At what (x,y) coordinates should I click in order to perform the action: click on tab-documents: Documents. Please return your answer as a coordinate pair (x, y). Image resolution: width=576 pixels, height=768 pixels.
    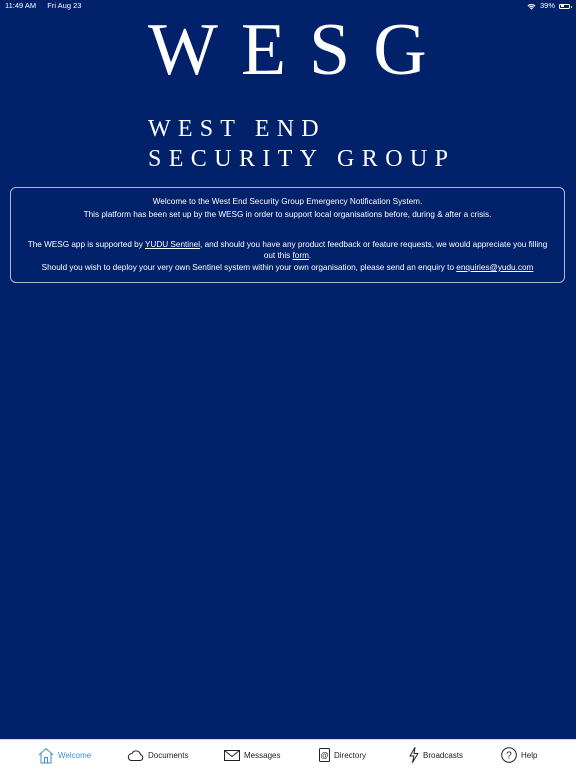
    Looking at the image, I should click on (157, 755).